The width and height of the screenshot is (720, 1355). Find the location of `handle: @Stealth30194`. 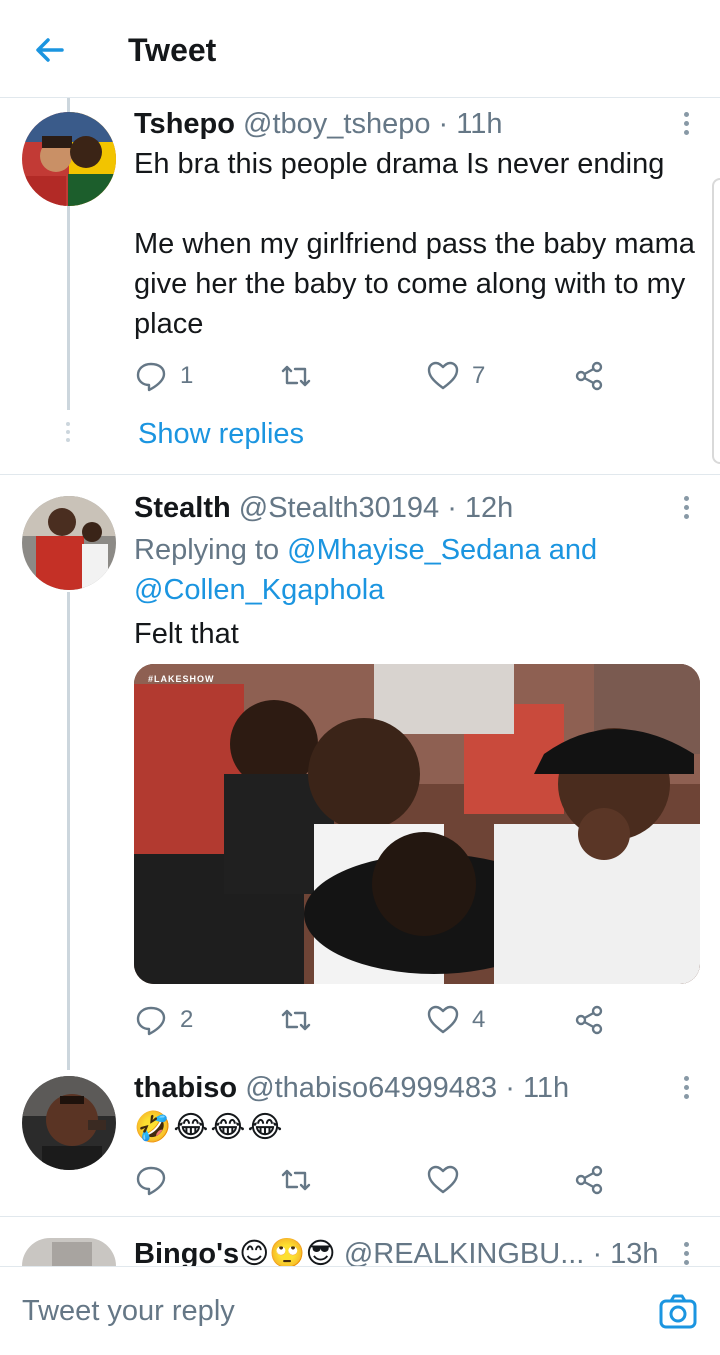

handle: @Stealth30194 is located at coordinates (339, 508).